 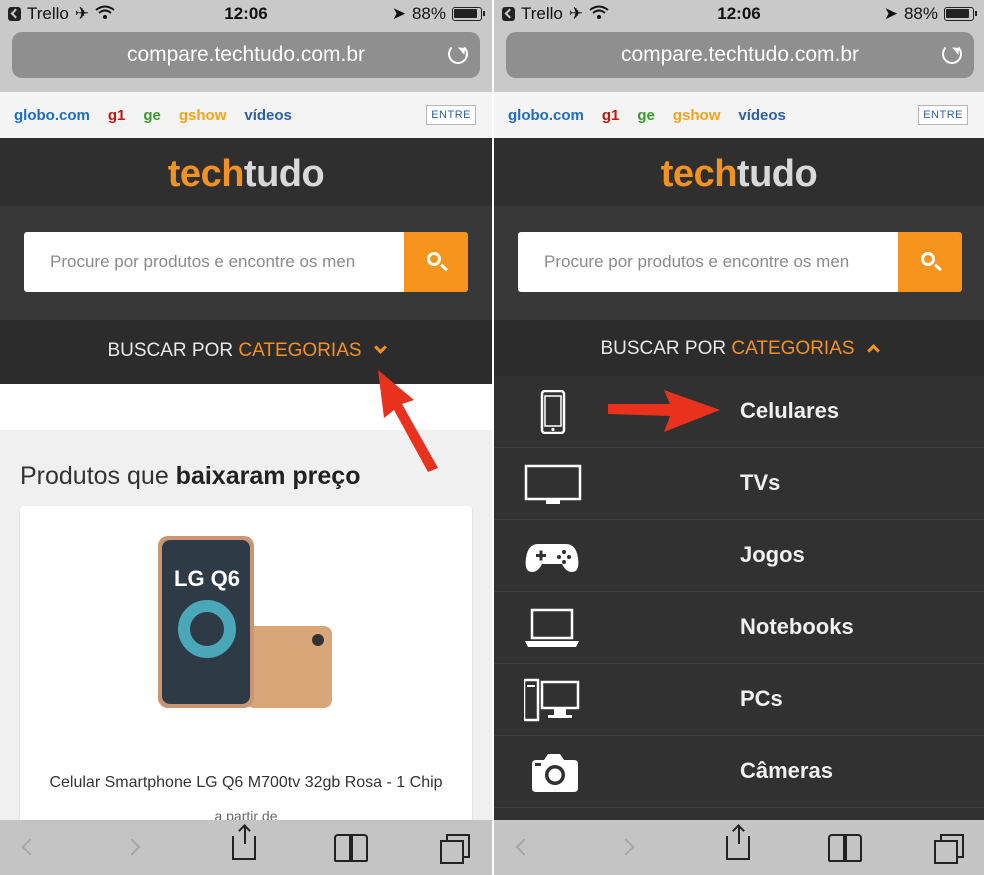 What do you see at coordinates (318, 640) in the screenshot?
I see `camera-lens` at bounding box center [318, 640].